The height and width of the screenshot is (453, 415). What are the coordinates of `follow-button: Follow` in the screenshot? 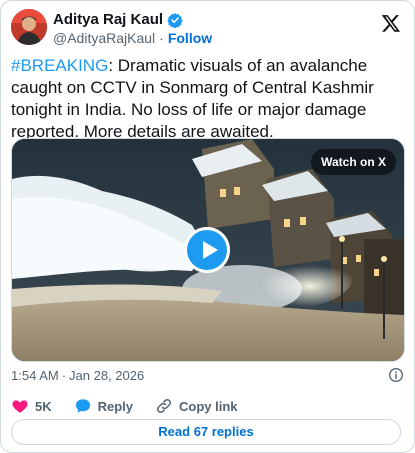 It's located at (190, 38).